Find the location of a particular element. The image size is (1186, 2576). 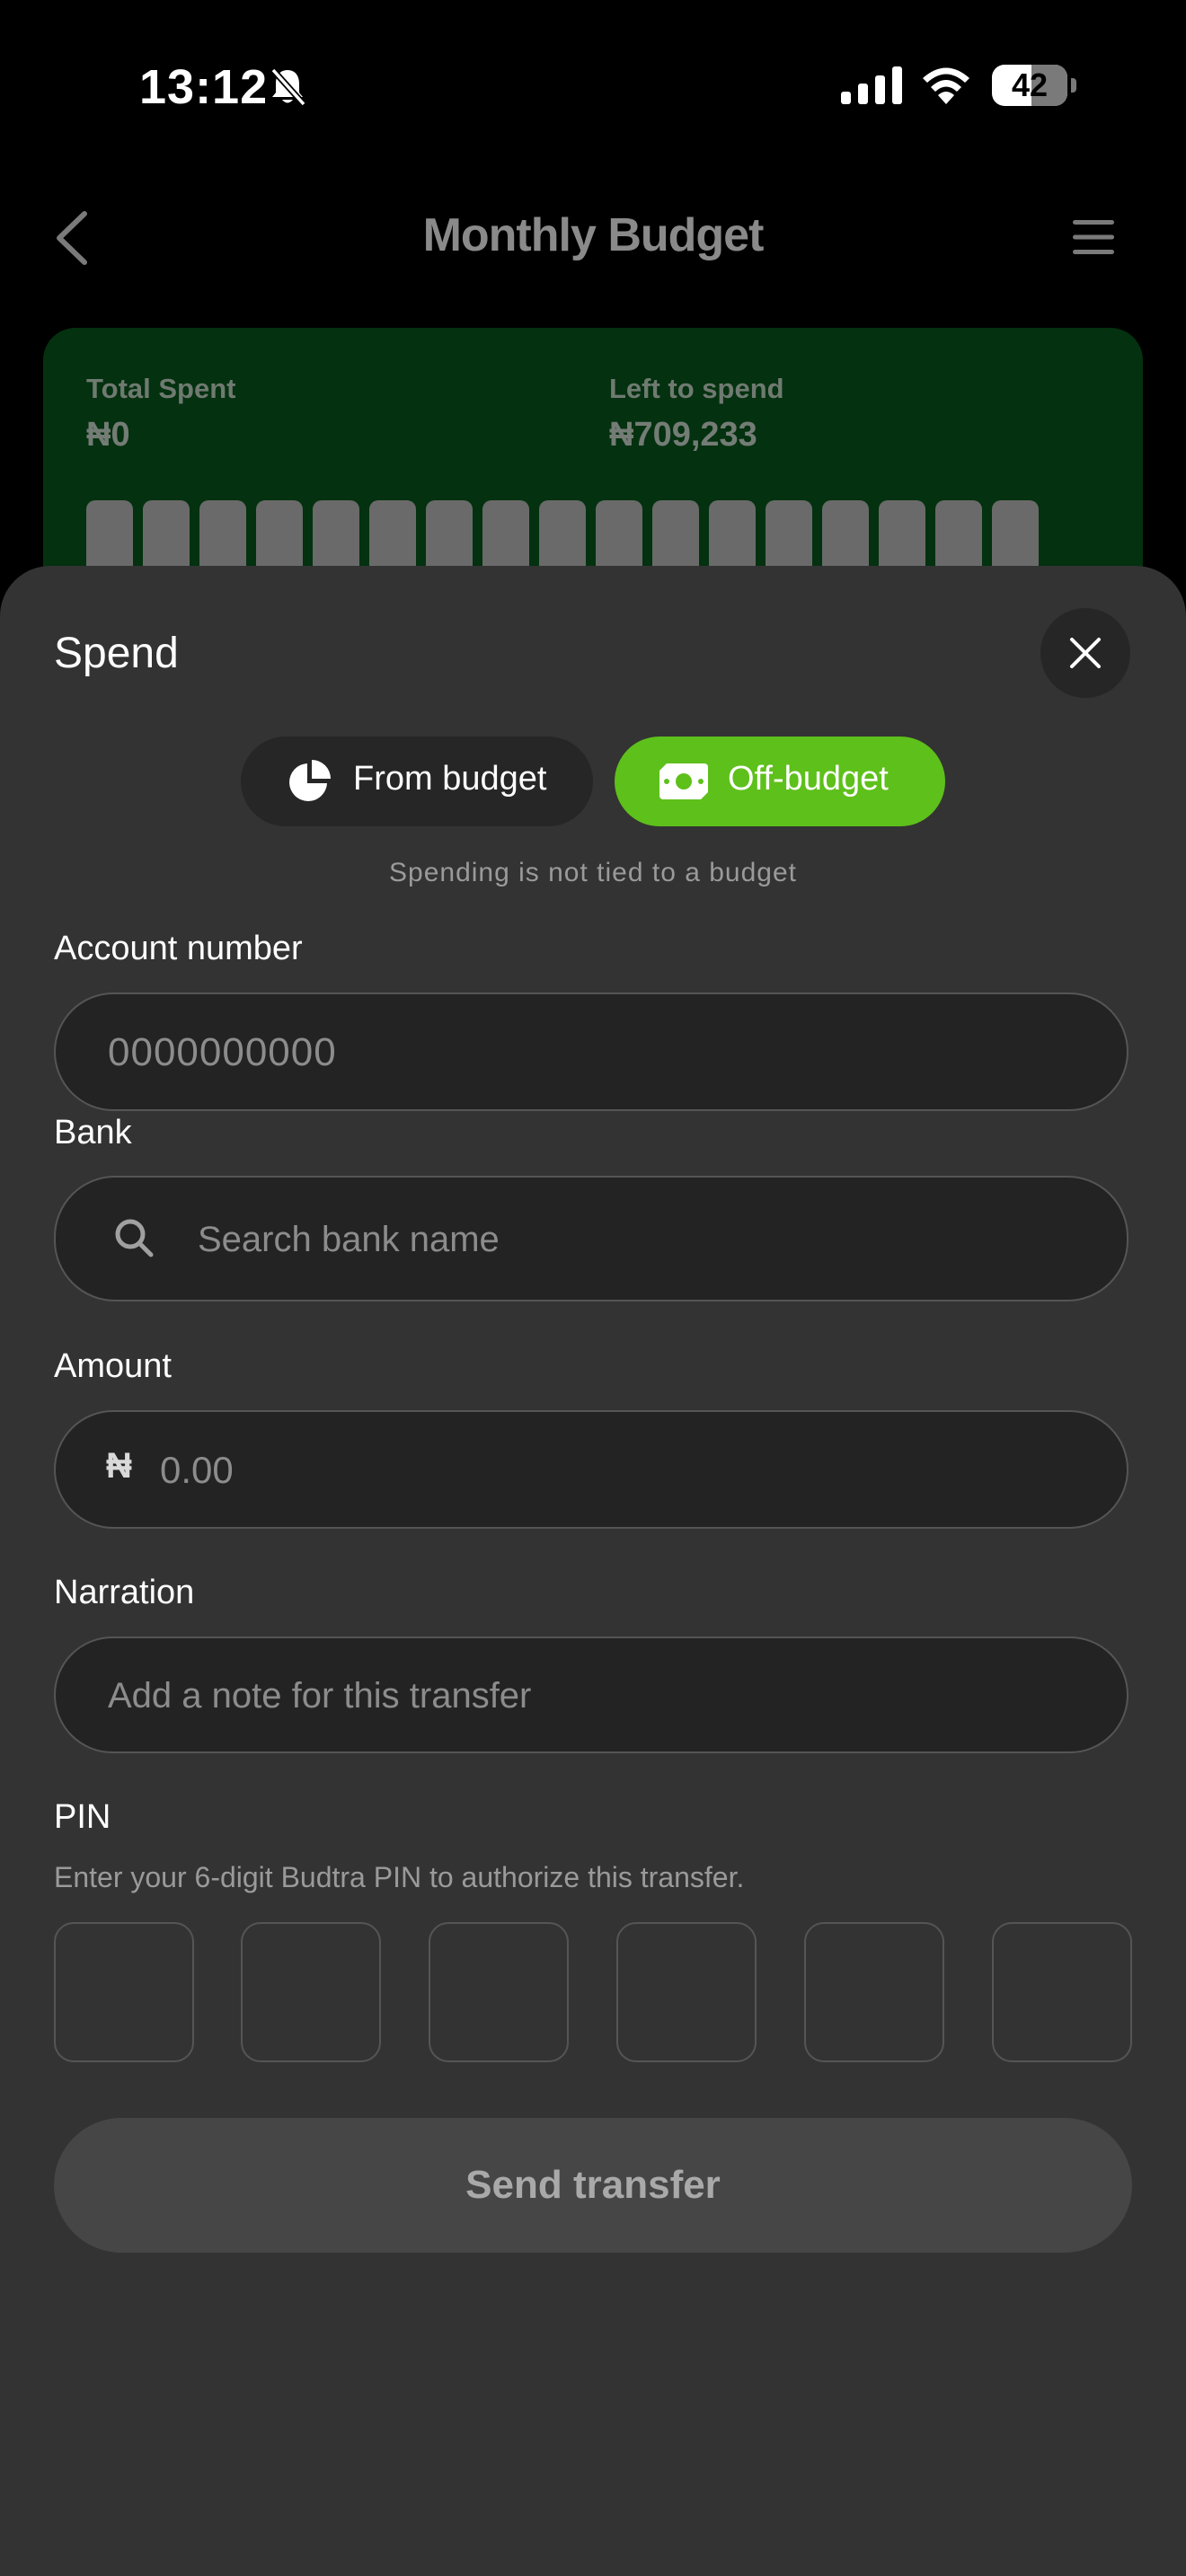

bank-field is located at coordinates (591, 1238).